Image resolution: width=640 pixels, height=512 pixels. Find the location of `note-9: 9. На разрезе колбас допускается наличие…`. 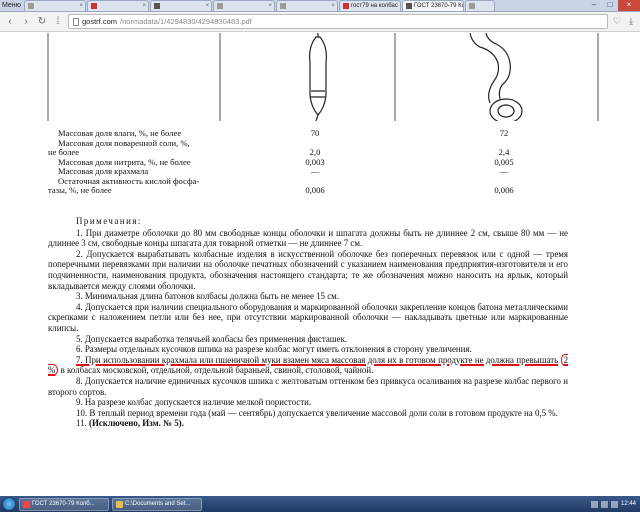

note-9: 9. На разрезе колбас допускается наличие… is located at coordinates (194, 402).